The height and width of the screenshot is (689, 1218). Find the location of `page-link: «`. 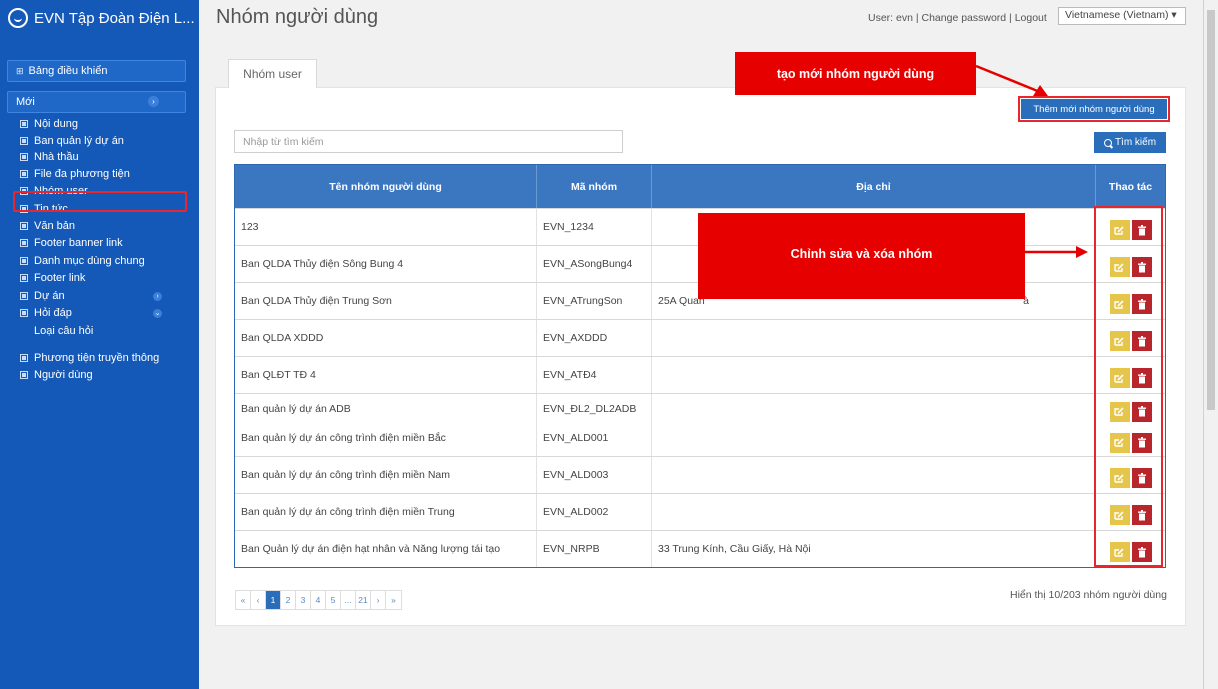

page-link: « is located at coordinates (243, 600).